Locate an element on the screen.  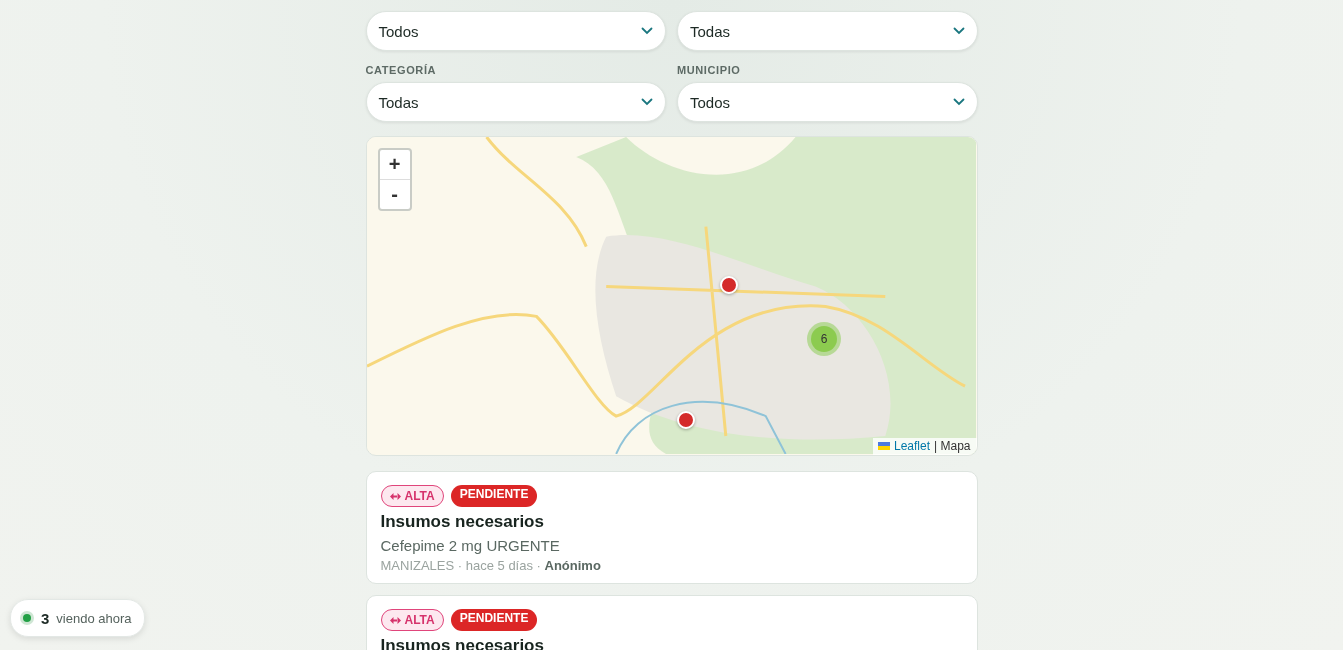
report-meta: MANIZALES · hace 5 días · Anónimo is located at coordinates (491, 565).